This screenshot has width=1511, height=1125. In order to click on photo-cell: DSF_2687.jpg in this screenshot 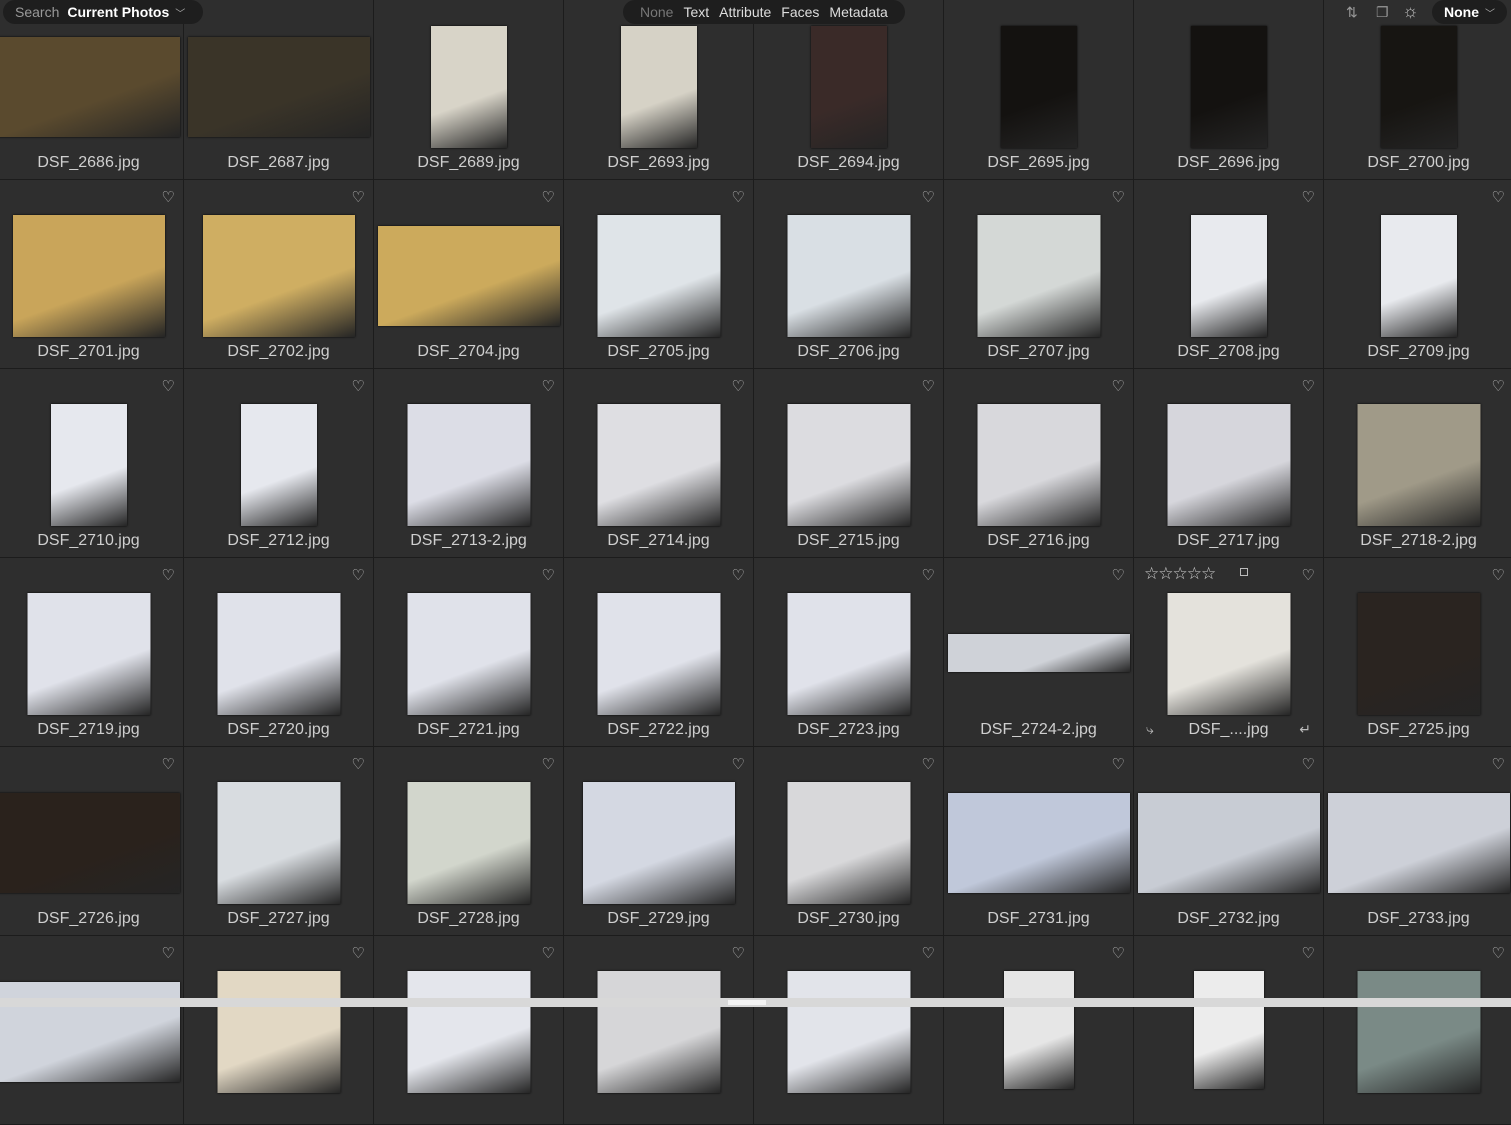, I will do `click(279, 90)`.